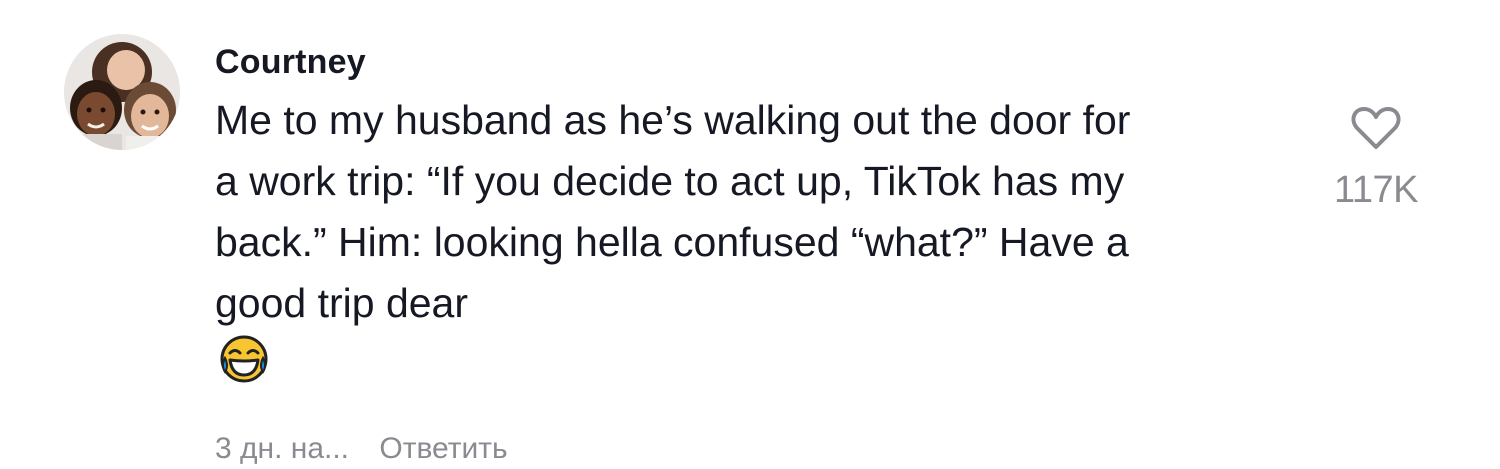 The image size is (1500, 469). I want to click on comment-username: Courtney, so click(755, 62).